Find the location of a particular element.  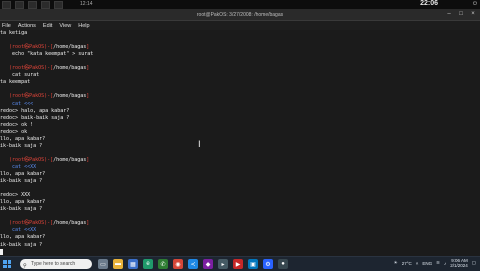

terminal-line: redoc> halo, apa kabar? is located at coordinates (34, 111).